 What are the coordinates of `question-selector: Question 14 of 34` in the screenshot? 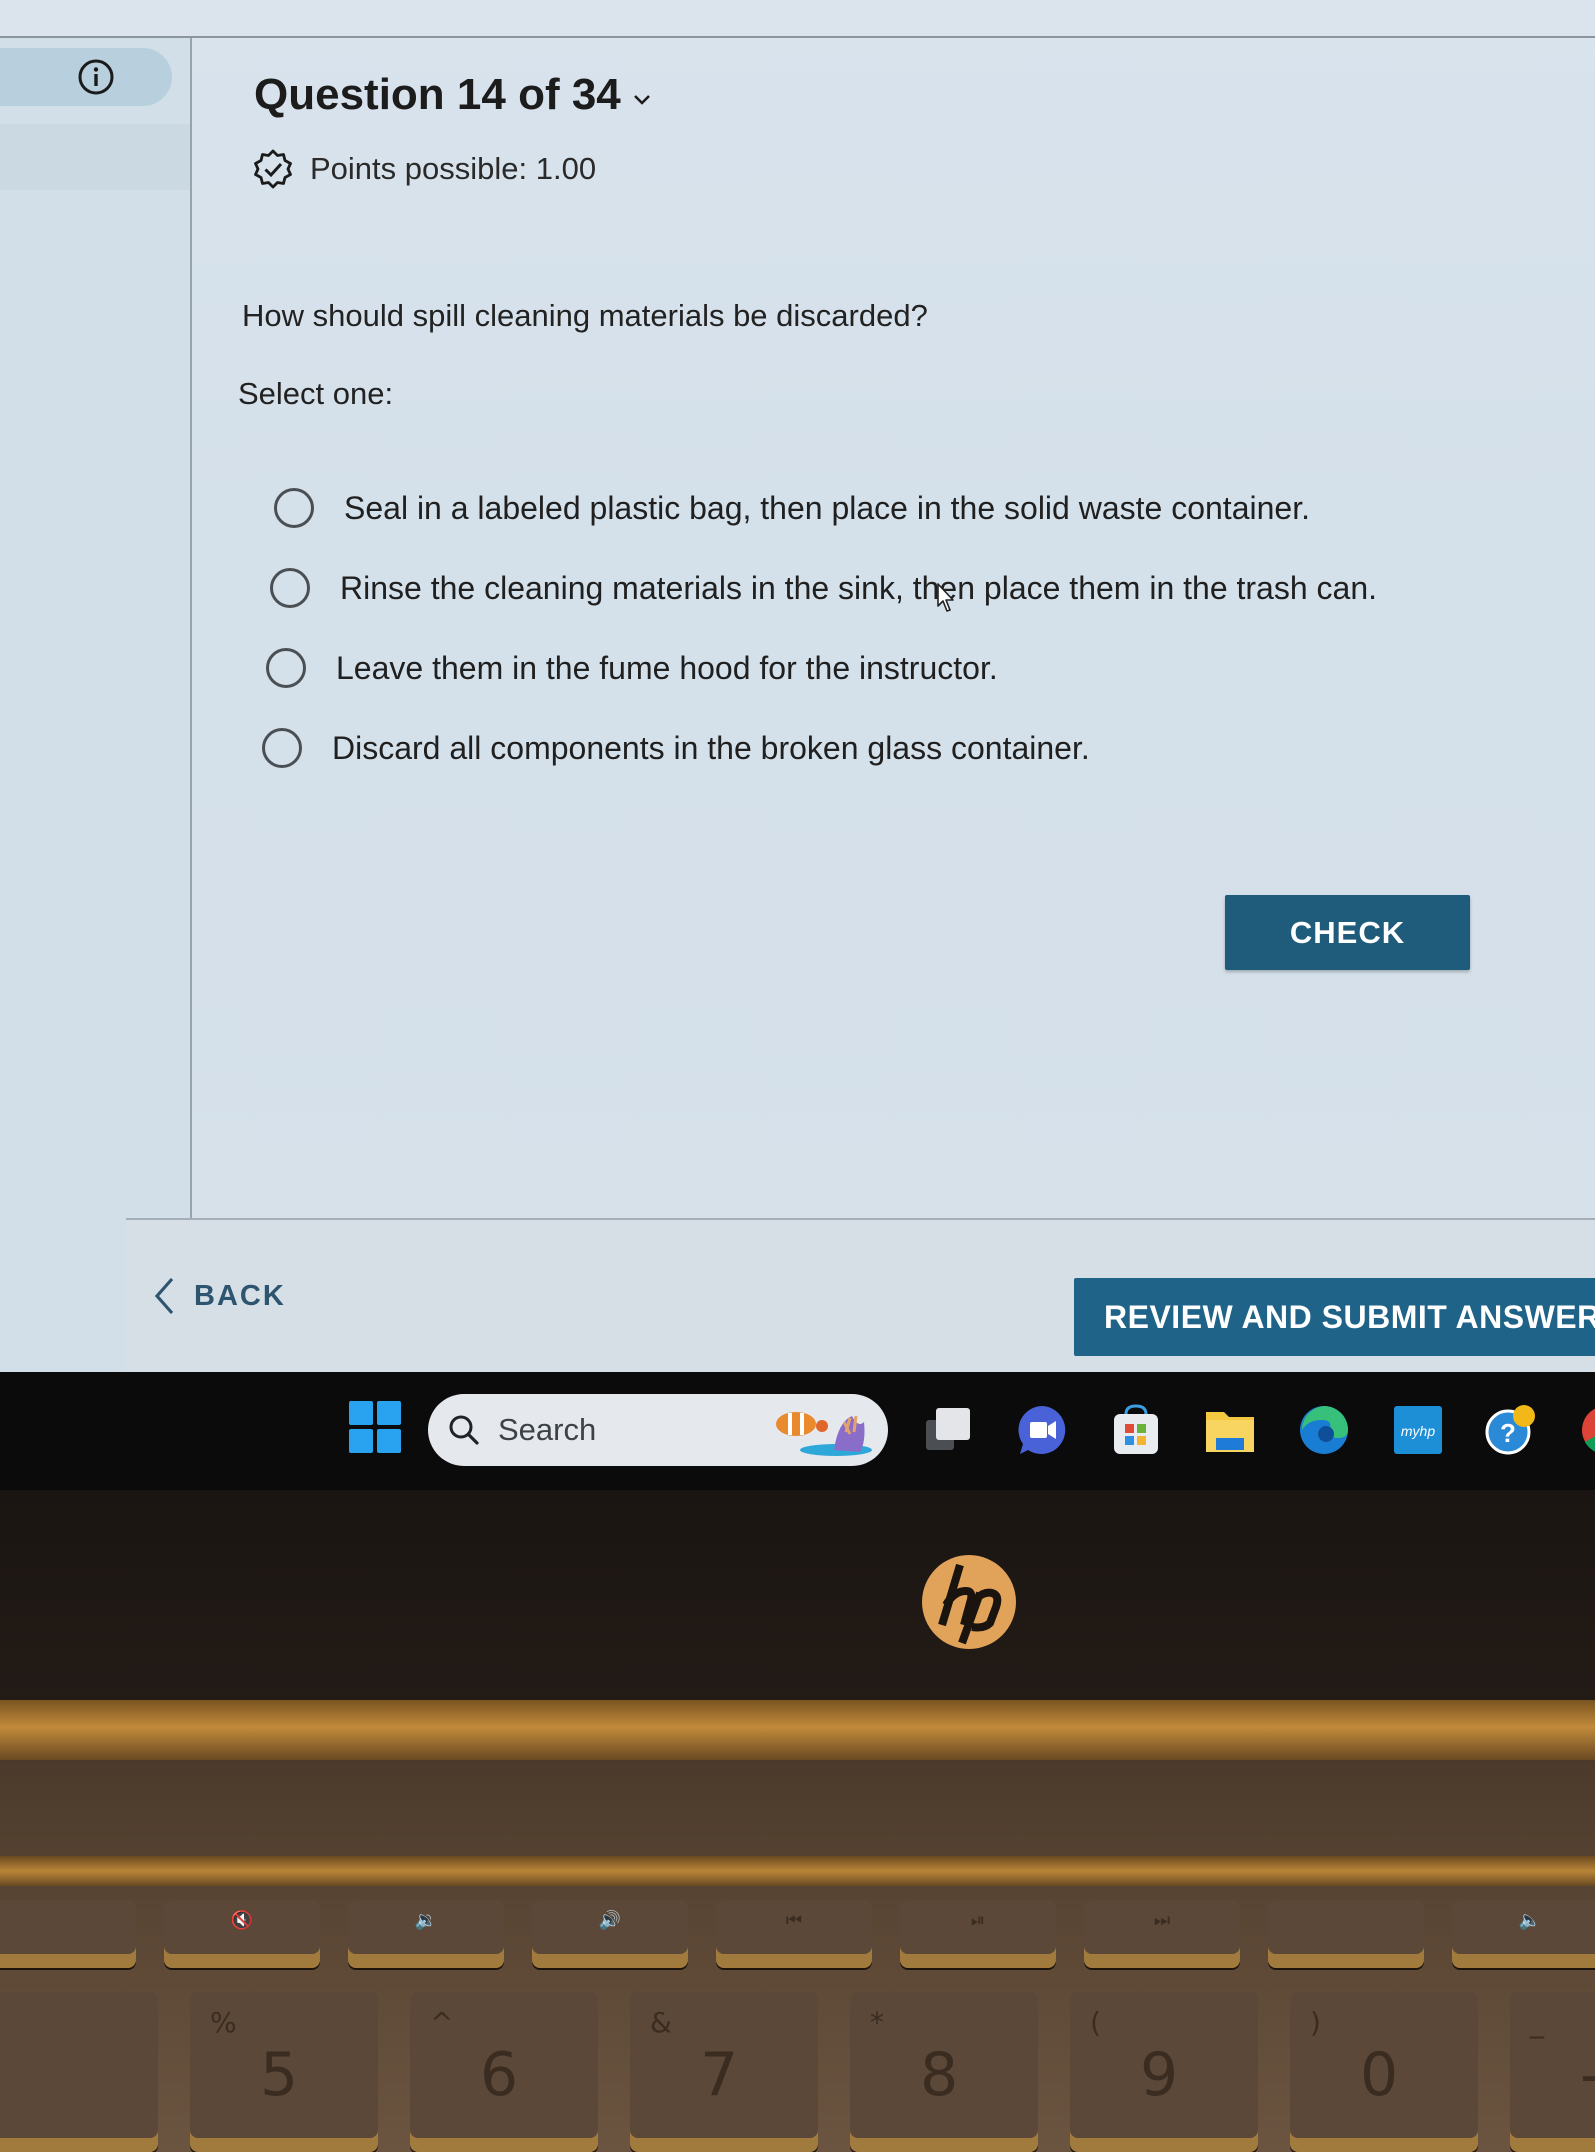 It's located at (453, 95).